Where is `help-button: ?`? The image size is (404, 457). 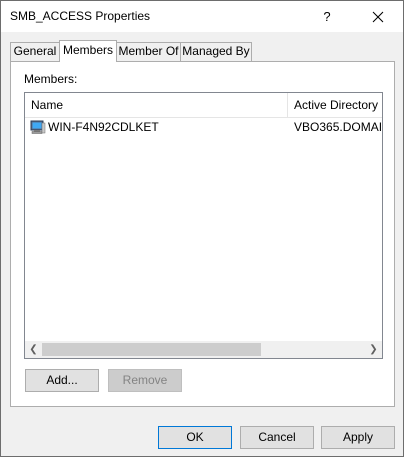 help-button: ? is located at coordinates (327, 17).